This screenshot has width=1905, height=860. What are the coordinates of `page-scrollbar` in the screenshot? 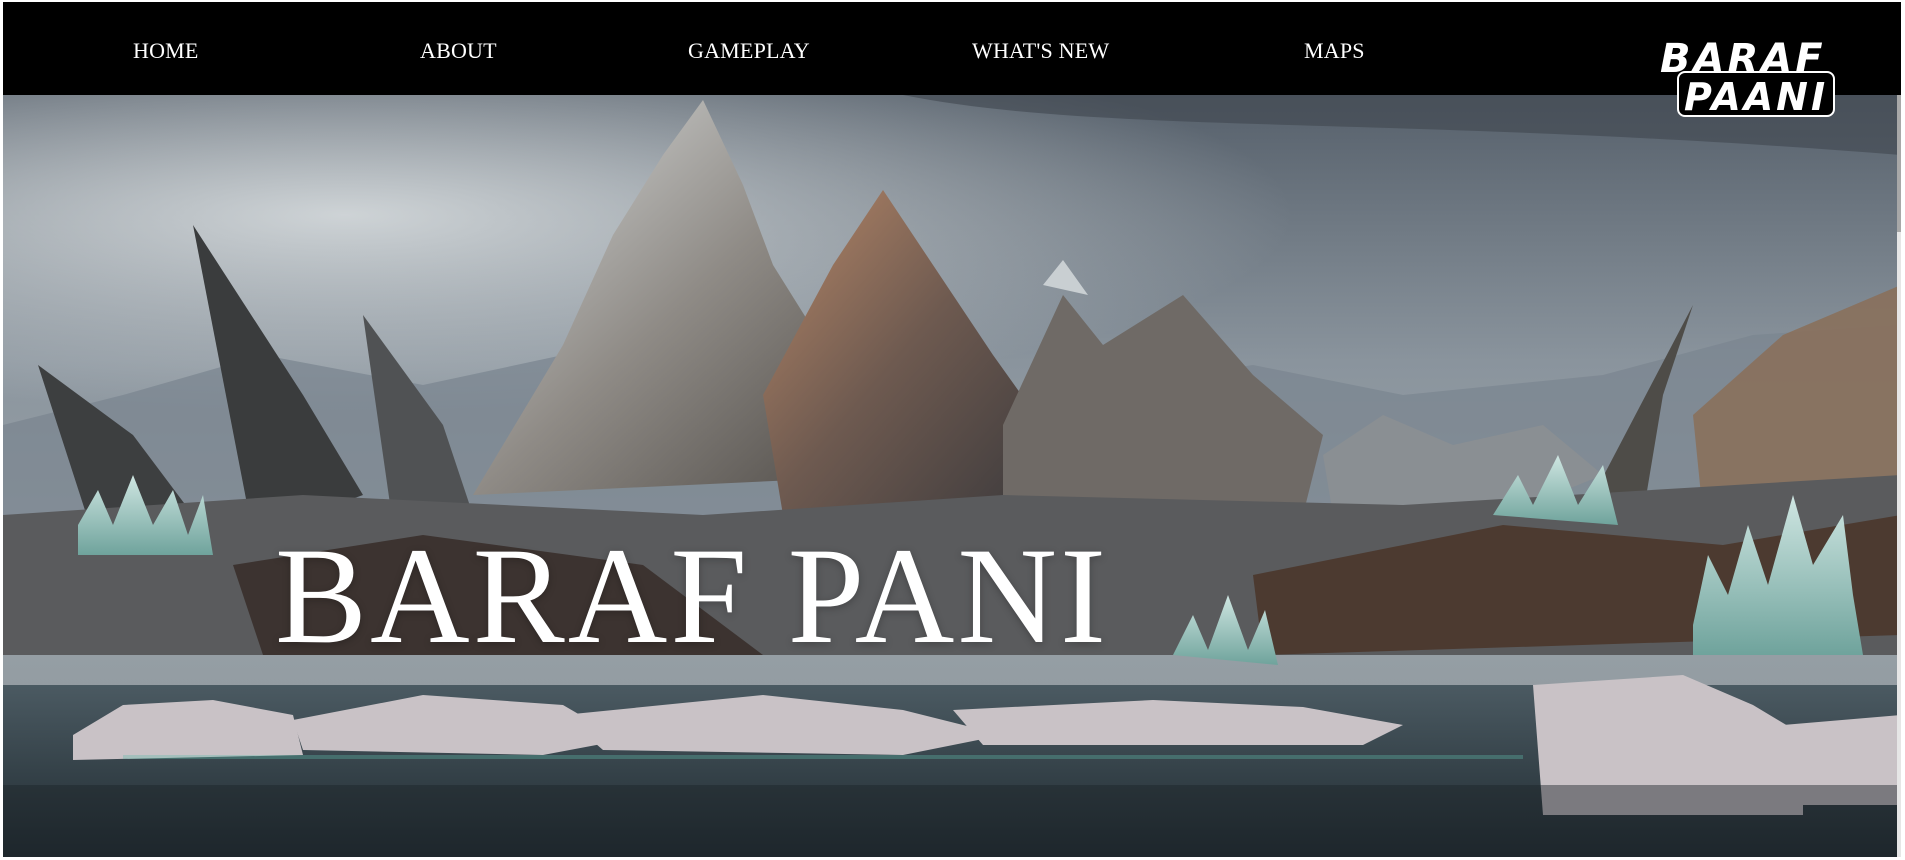 It's located at (1899, 429).